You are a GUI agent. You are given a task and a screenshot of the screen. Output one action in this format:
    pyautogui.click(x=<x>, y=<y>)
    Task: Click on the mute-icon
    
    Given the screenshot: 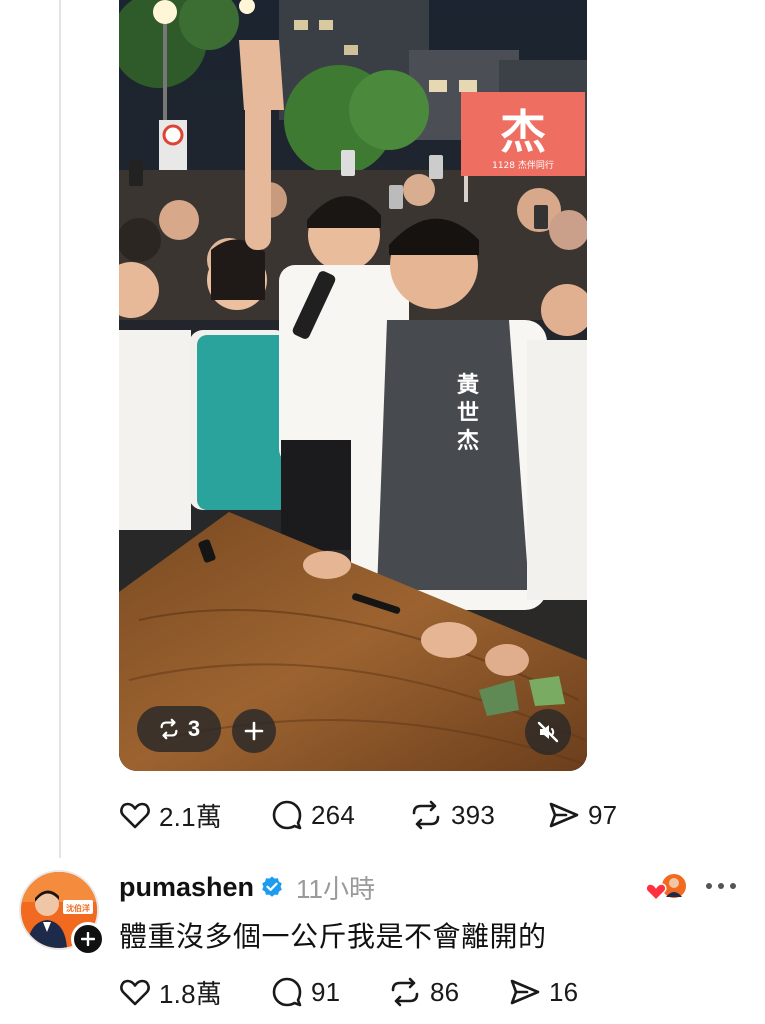 What is the action you would take?
    pyautogui.click(x=548, y=732)
    